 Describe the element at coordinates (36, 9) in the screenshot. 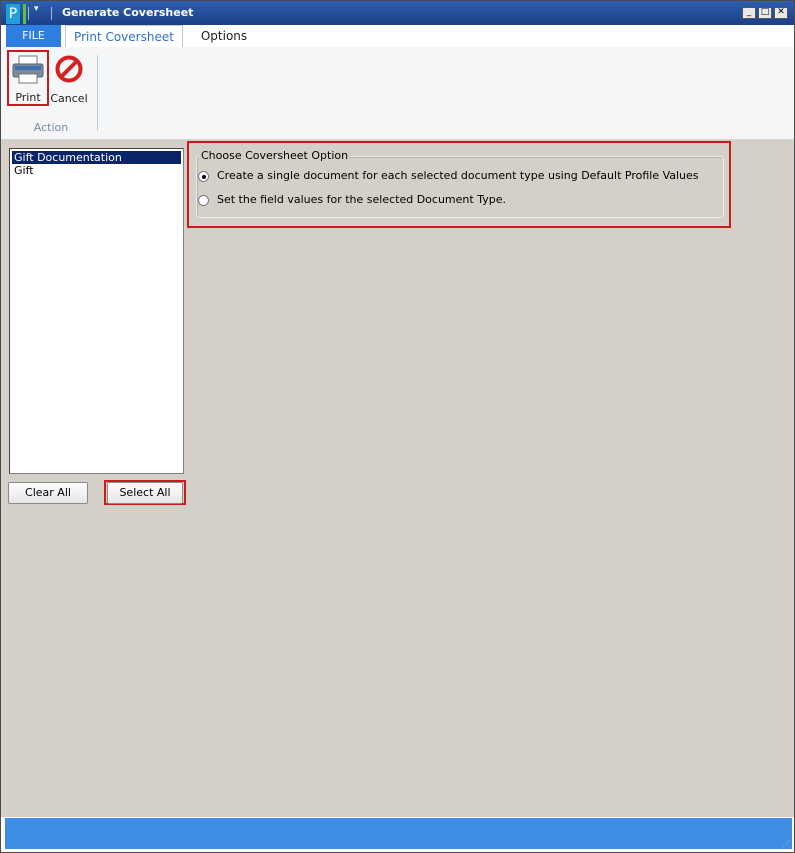

I see `quick-access-dropdown-icon: ▾` at that location.